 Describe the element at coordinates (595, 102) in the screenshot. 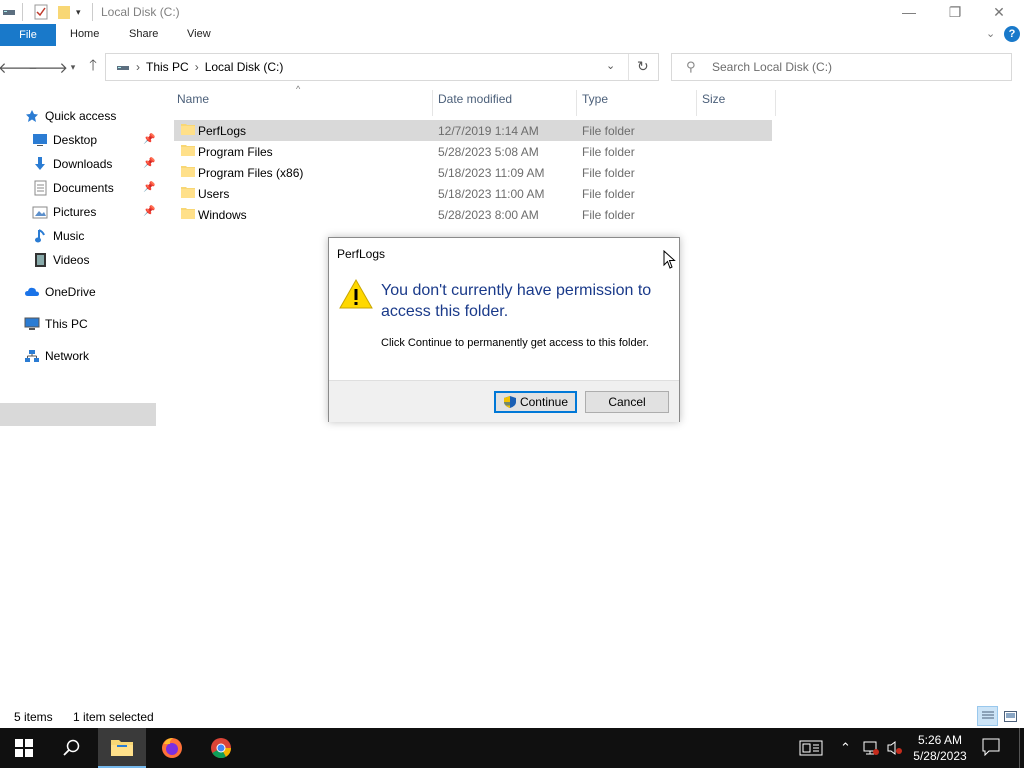

I see `column-header-type: Type` at that location.